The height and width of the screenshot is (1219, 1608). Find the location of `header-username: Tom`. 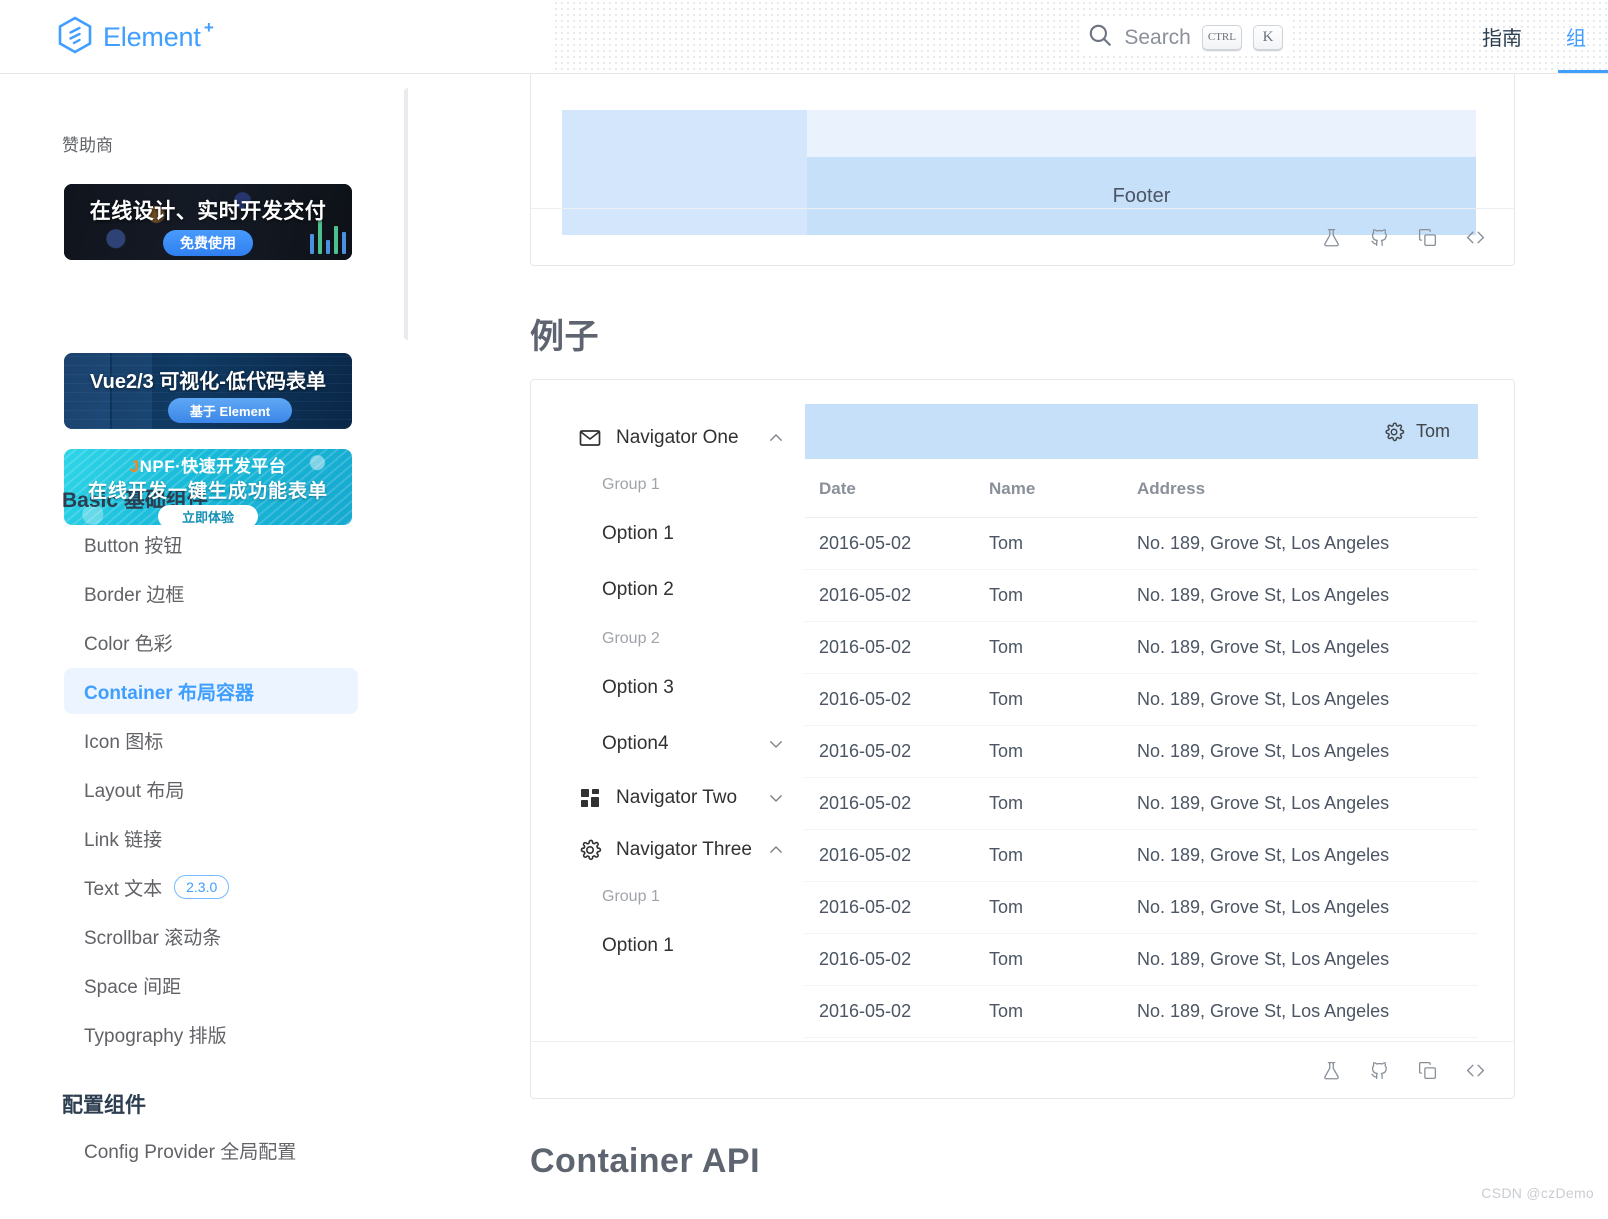

header-username: Tom is located at coordinates (1433, 431).